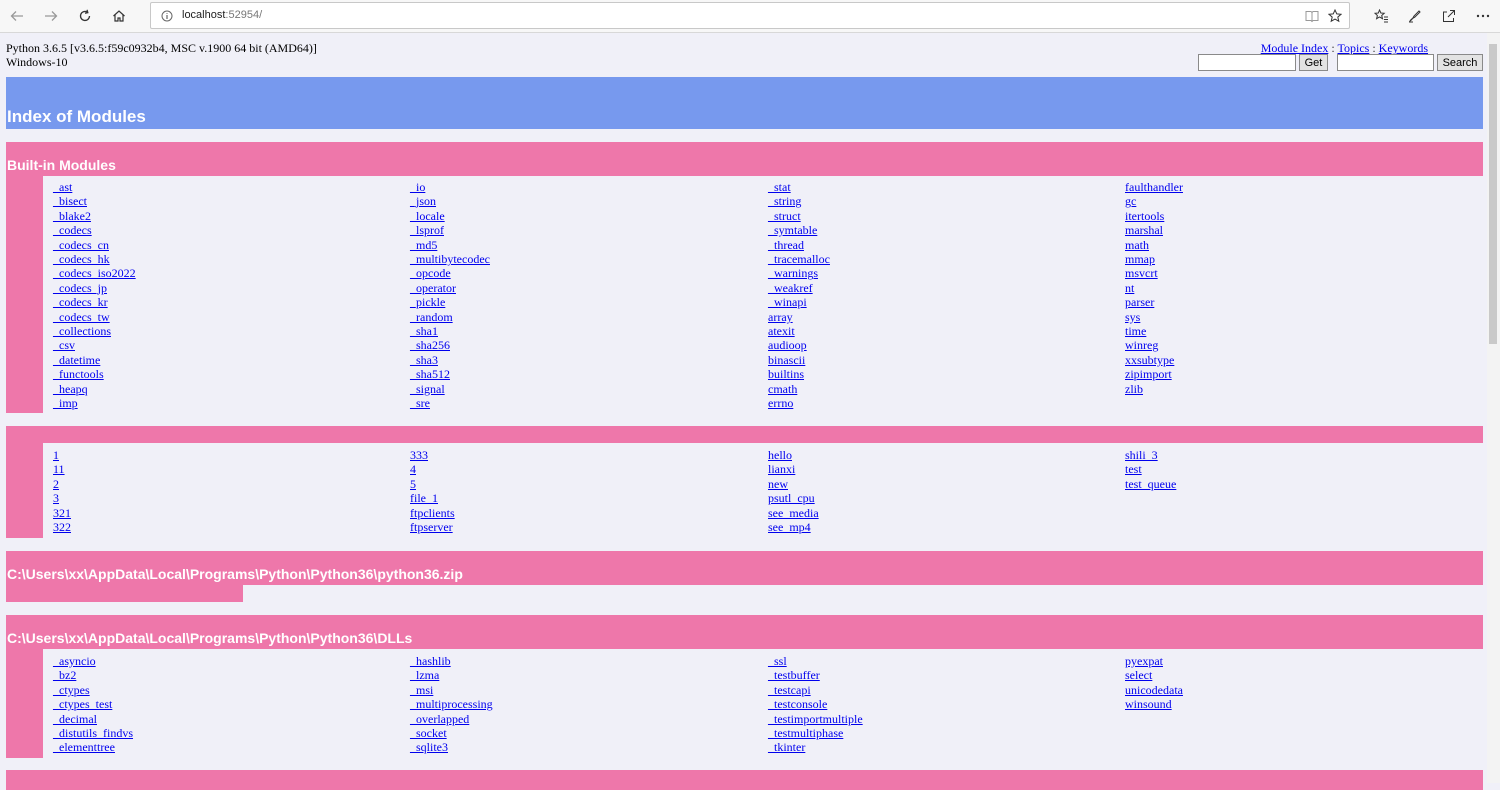 This screenshot has height=790, width=1500. I want to click on get-input, so click(1247, 62).